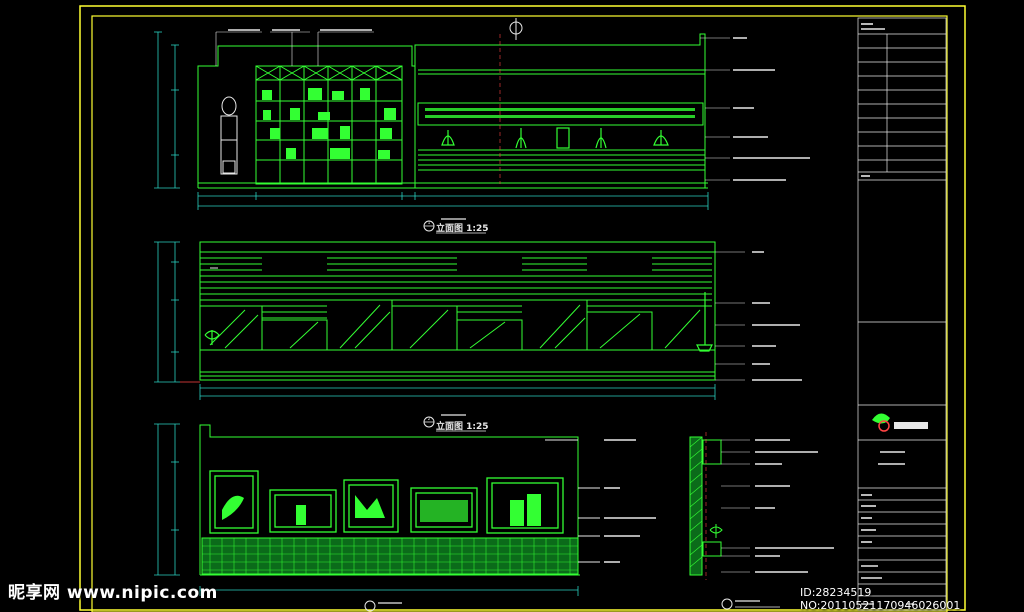  I want to click on elevation-1-number: 1, so click(429, 222).